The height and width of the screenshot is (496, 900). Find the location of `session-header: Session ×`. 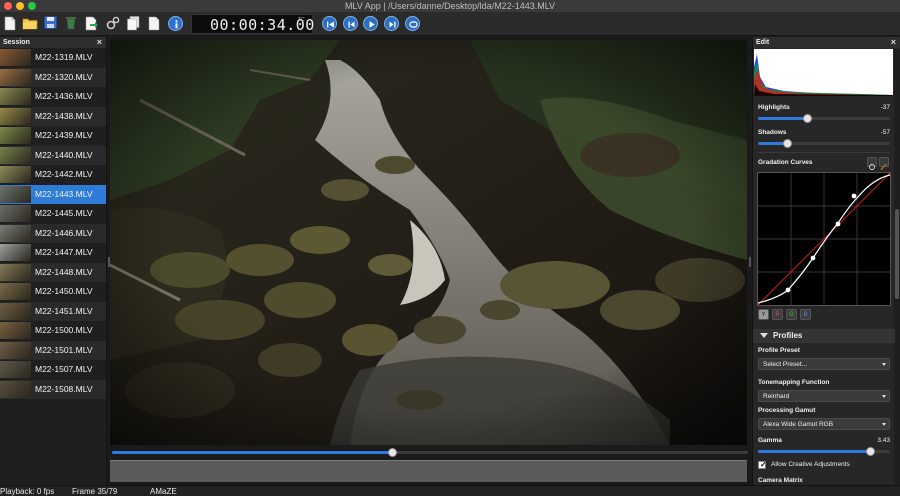

session-header: Session × is located at coordinates (53, 42).